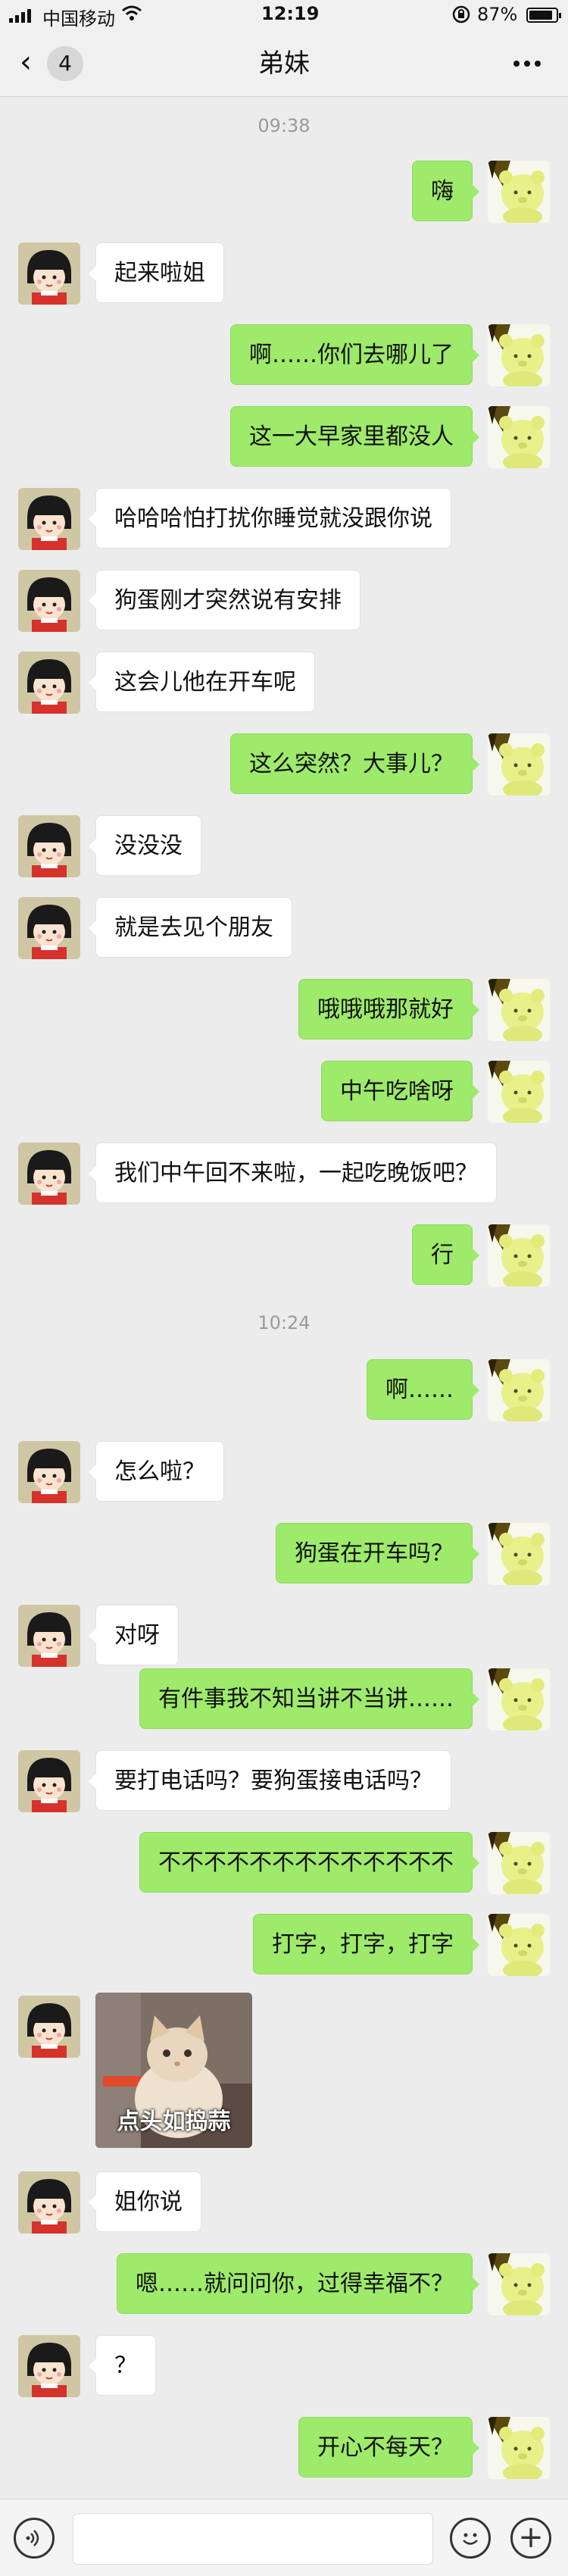  Describe the element at coordinates (530, 2538) in the screenshot. I see `plus-icon: +` at that location.